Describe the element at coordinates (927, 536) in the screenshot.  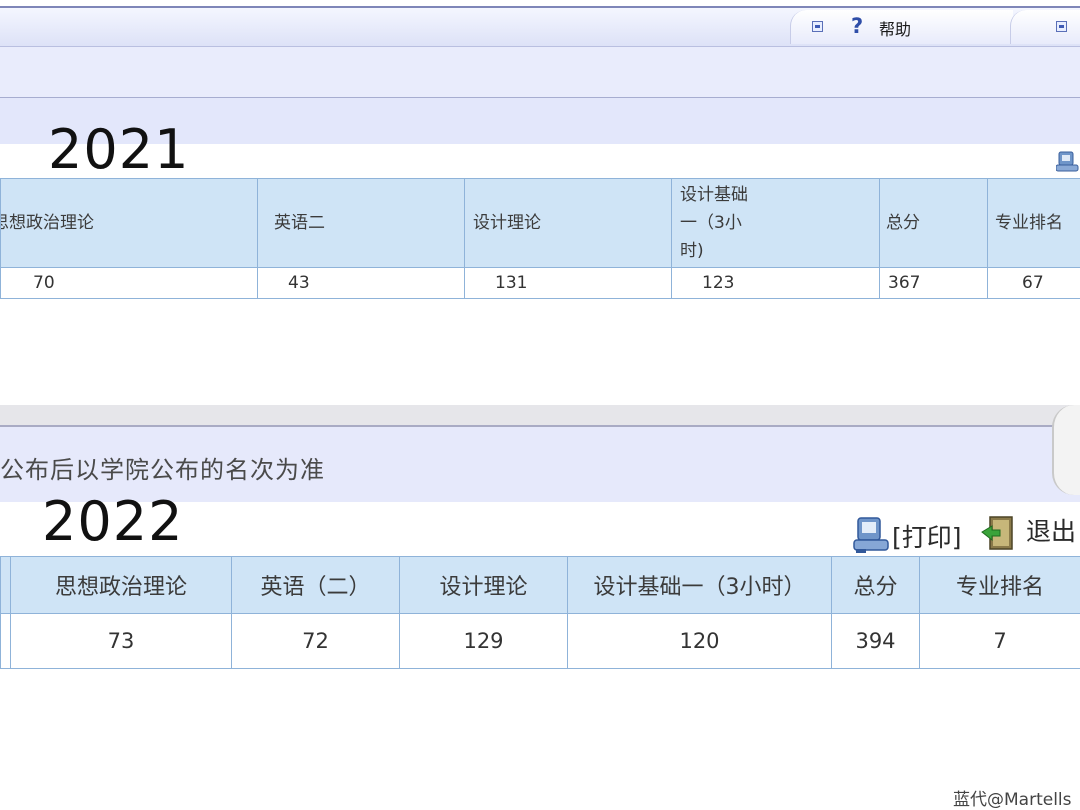
I see `print-link: [打印]` at that location.